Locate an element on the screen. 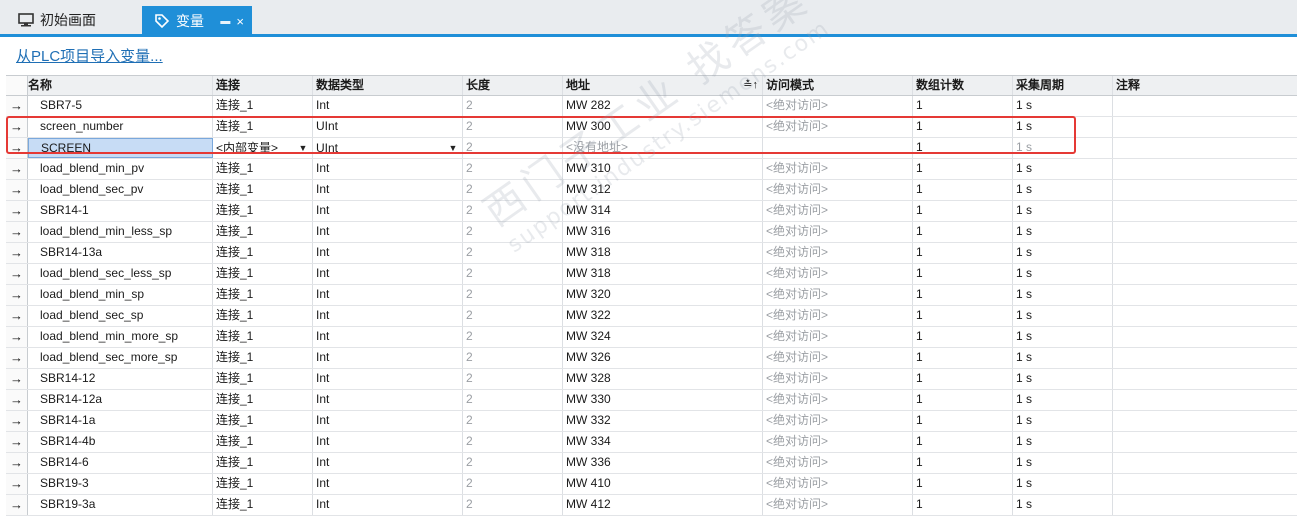  name-cell: SBR14-4b is located at coordinates (120, 442).